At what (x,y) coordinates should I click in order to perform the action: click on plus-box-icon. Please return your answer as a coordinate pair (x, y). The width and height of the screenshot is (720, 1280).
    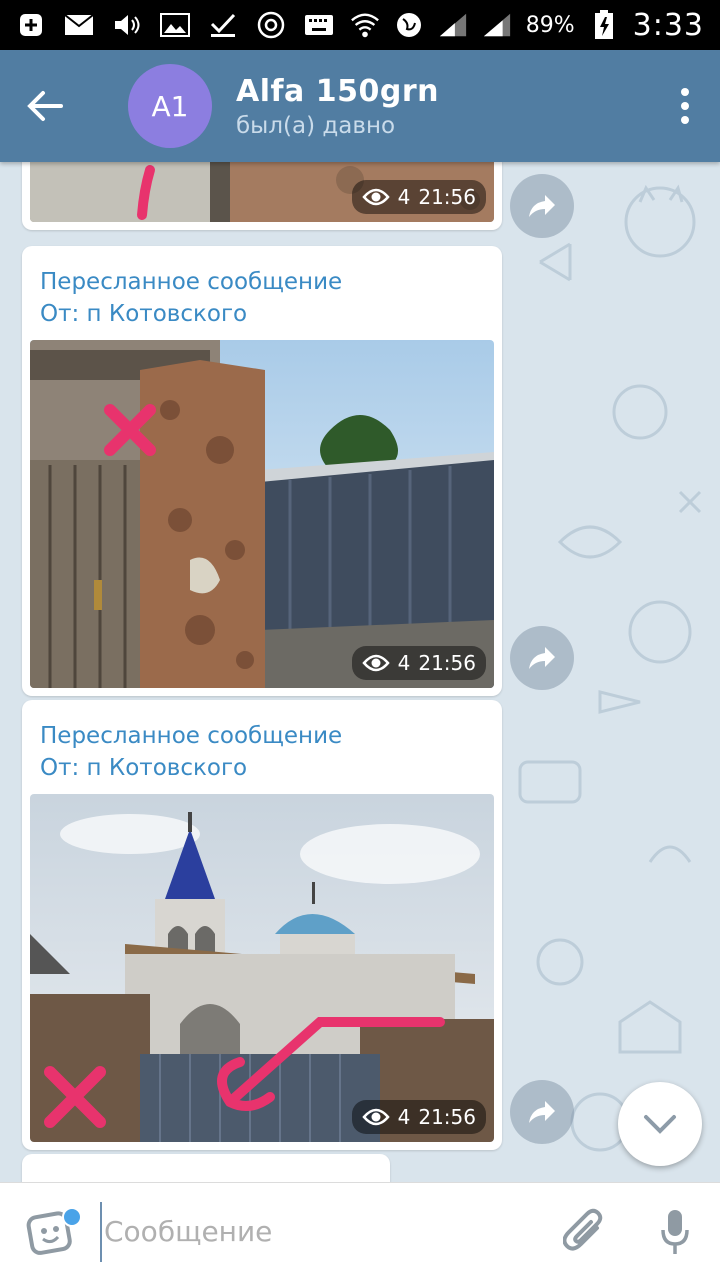
    Looking at the image, I should click on (31, 25).